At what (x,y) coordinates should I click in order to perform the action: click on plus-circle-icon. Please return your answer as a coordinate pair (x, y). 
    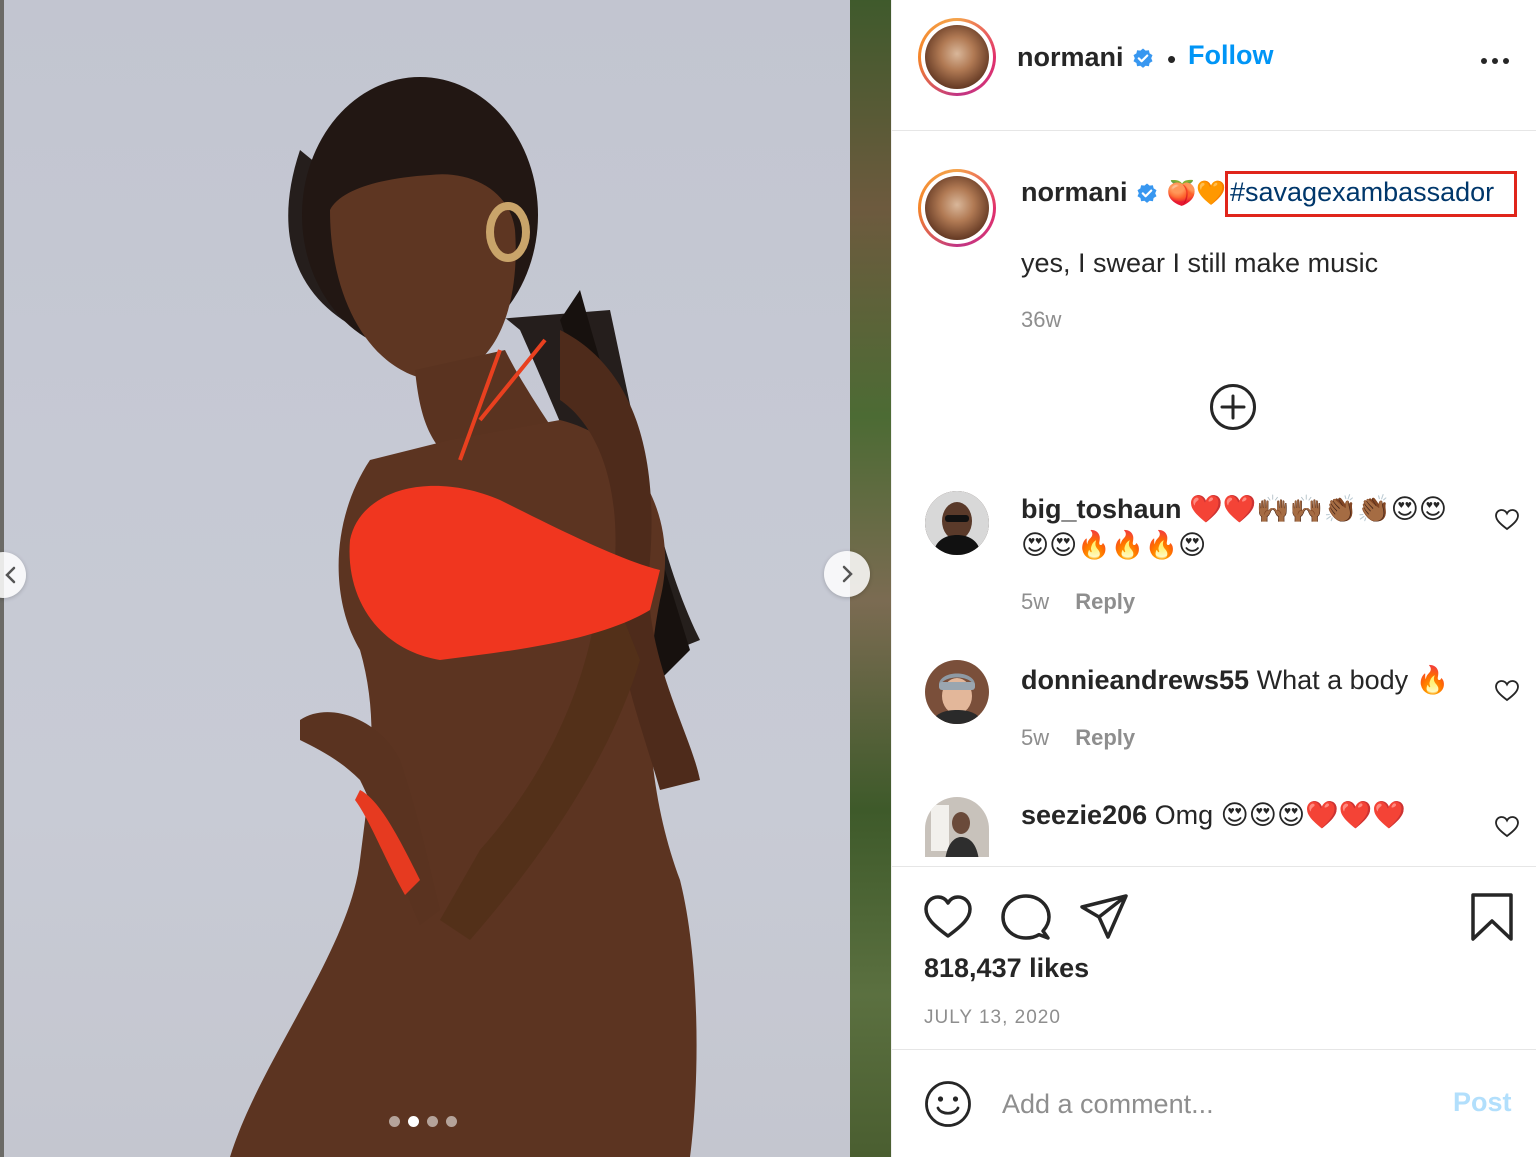
    Looking at the image, I should click on (1233, 407).